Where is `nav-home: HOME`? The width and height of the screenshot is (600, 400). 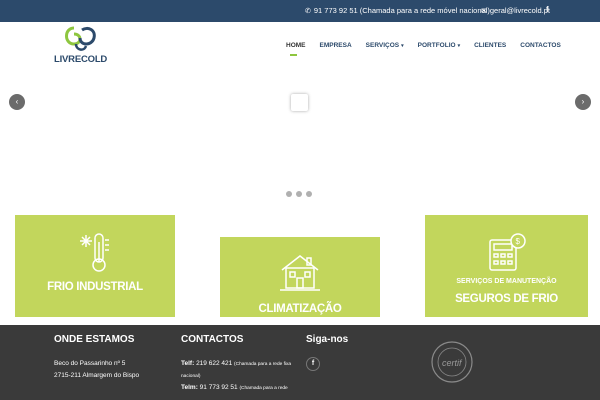 nav-home: HOME is located at coordinates (296, 49).